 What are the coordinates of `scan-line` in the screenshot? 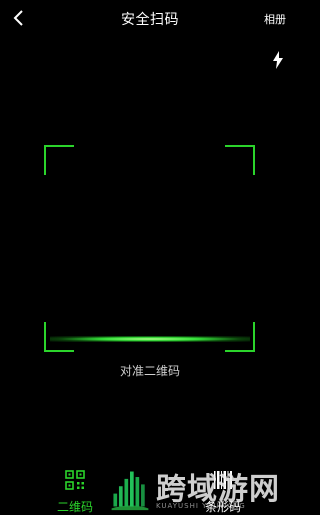 It's located at (150, 339).